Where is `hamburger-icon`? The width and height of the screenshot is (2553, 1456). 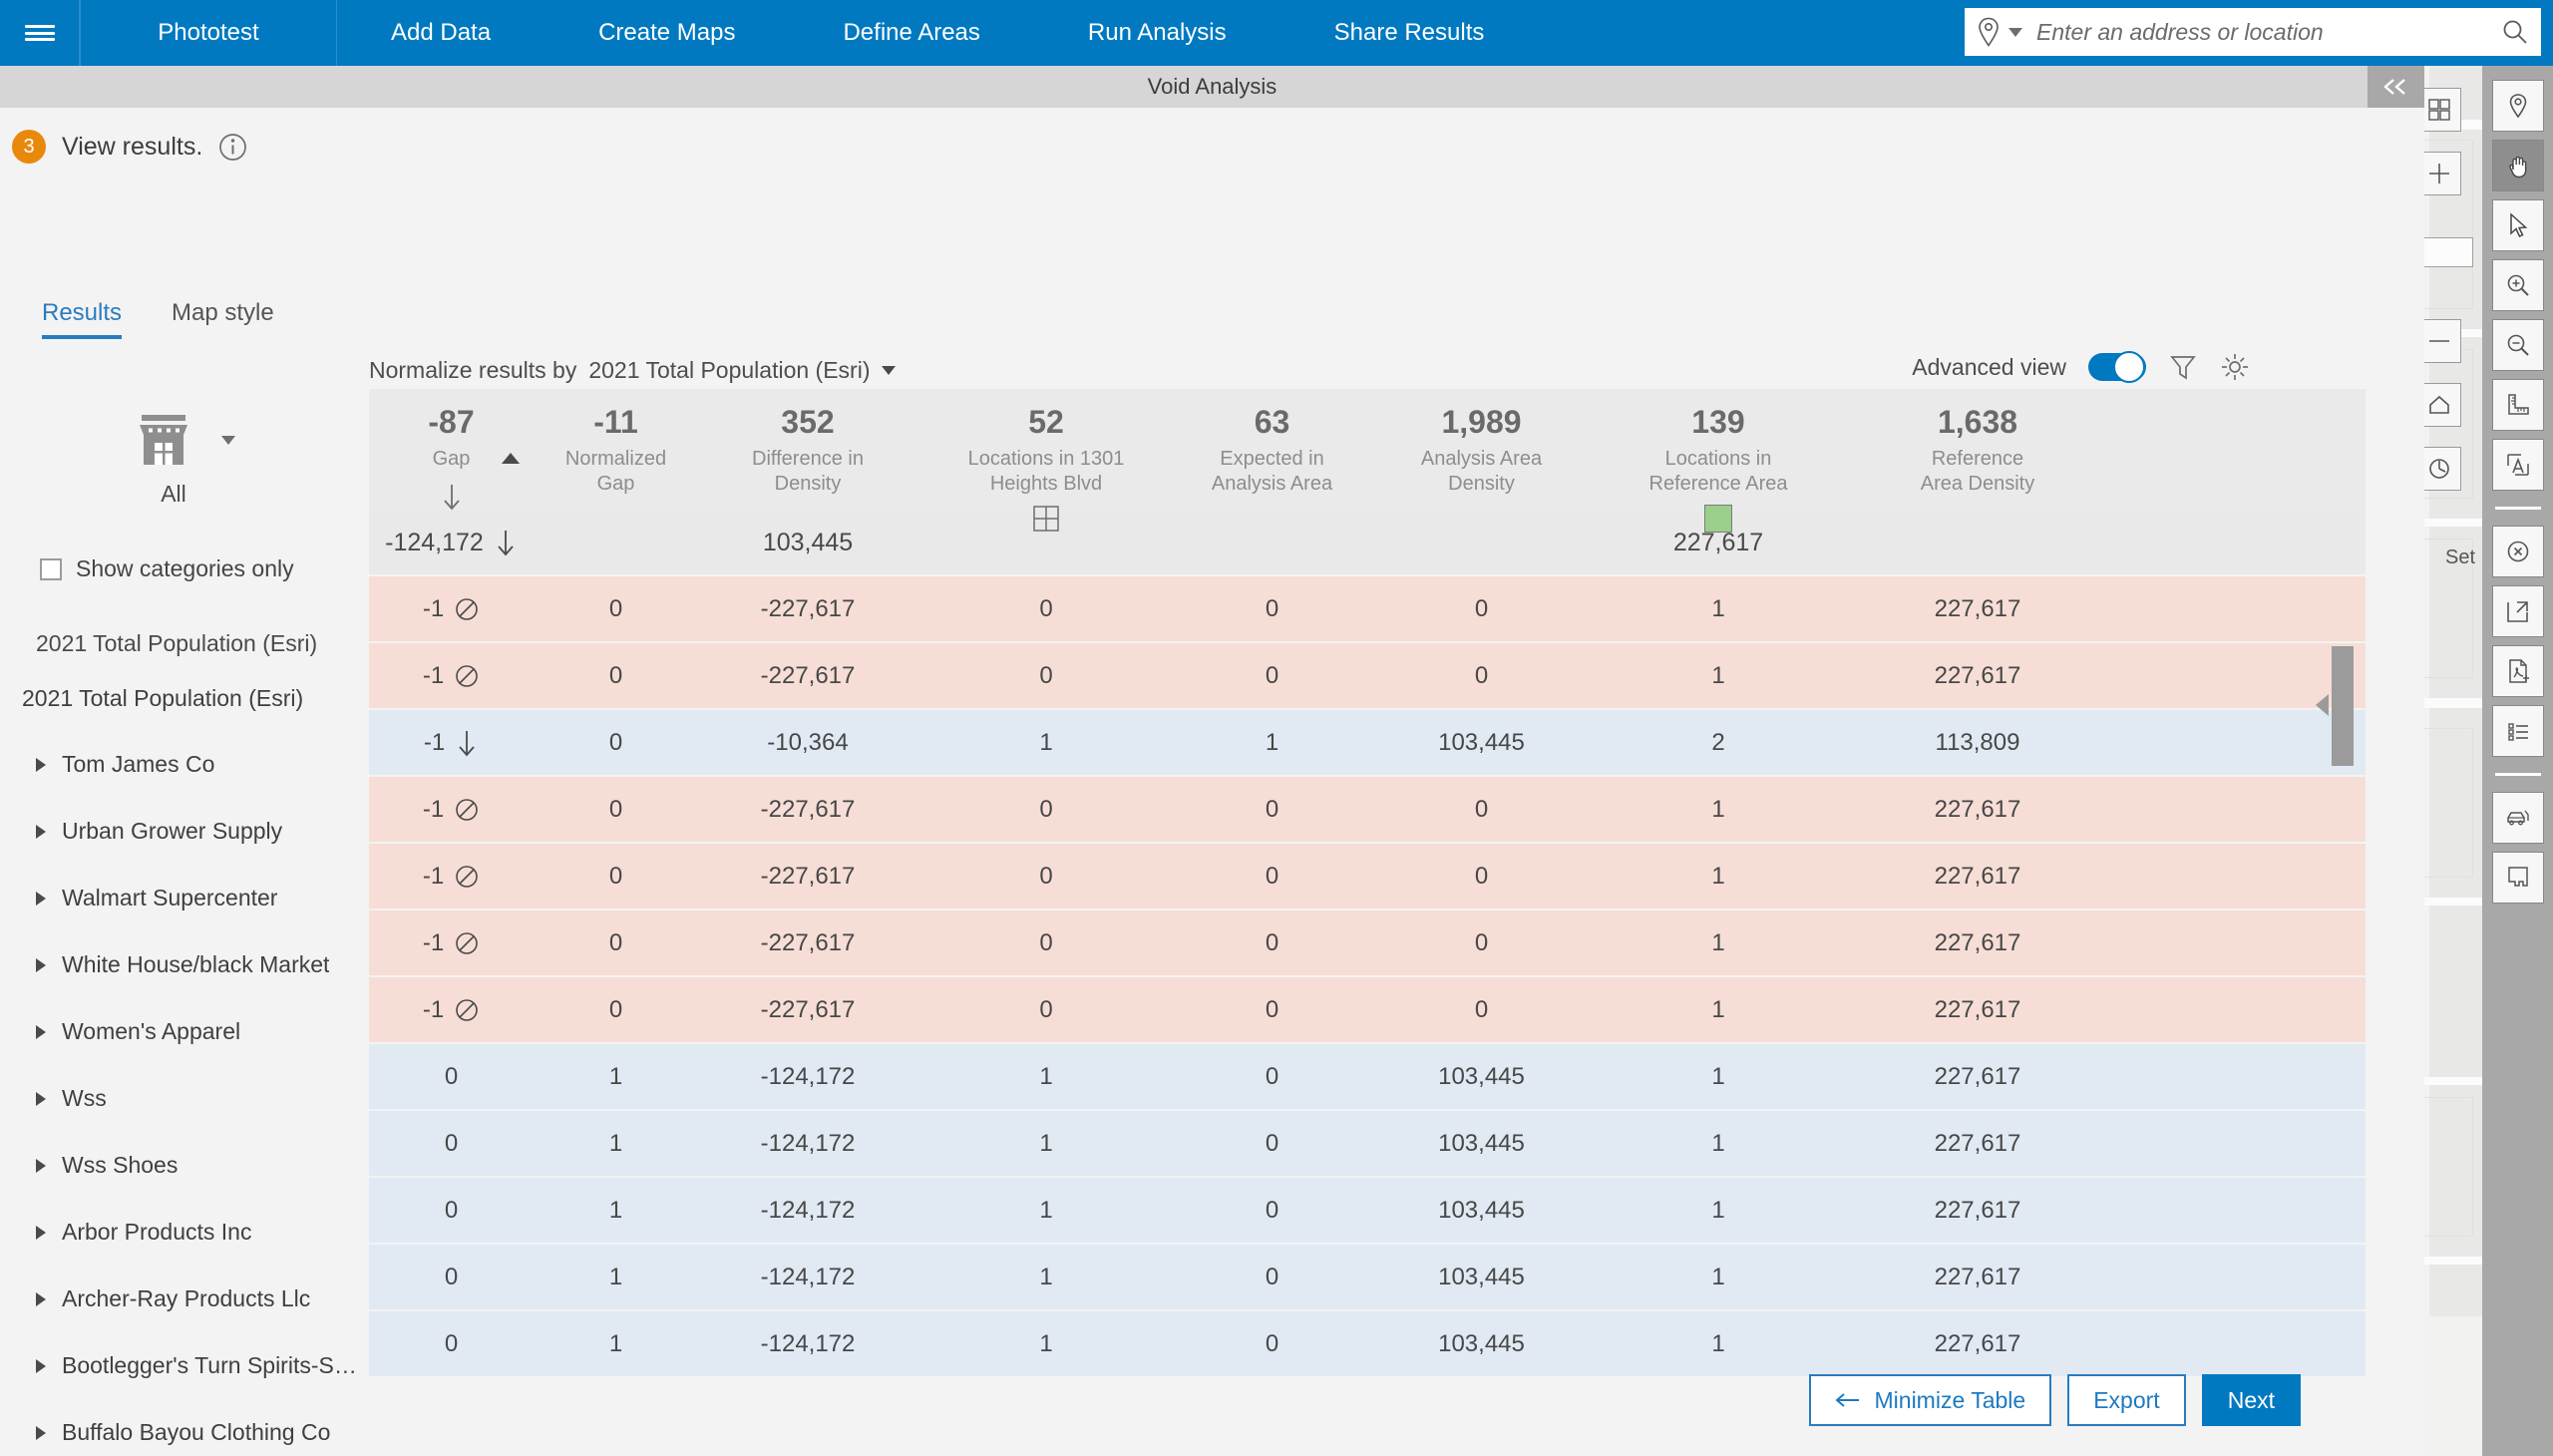
hamburger-icon is located at coordinates (40, 33).